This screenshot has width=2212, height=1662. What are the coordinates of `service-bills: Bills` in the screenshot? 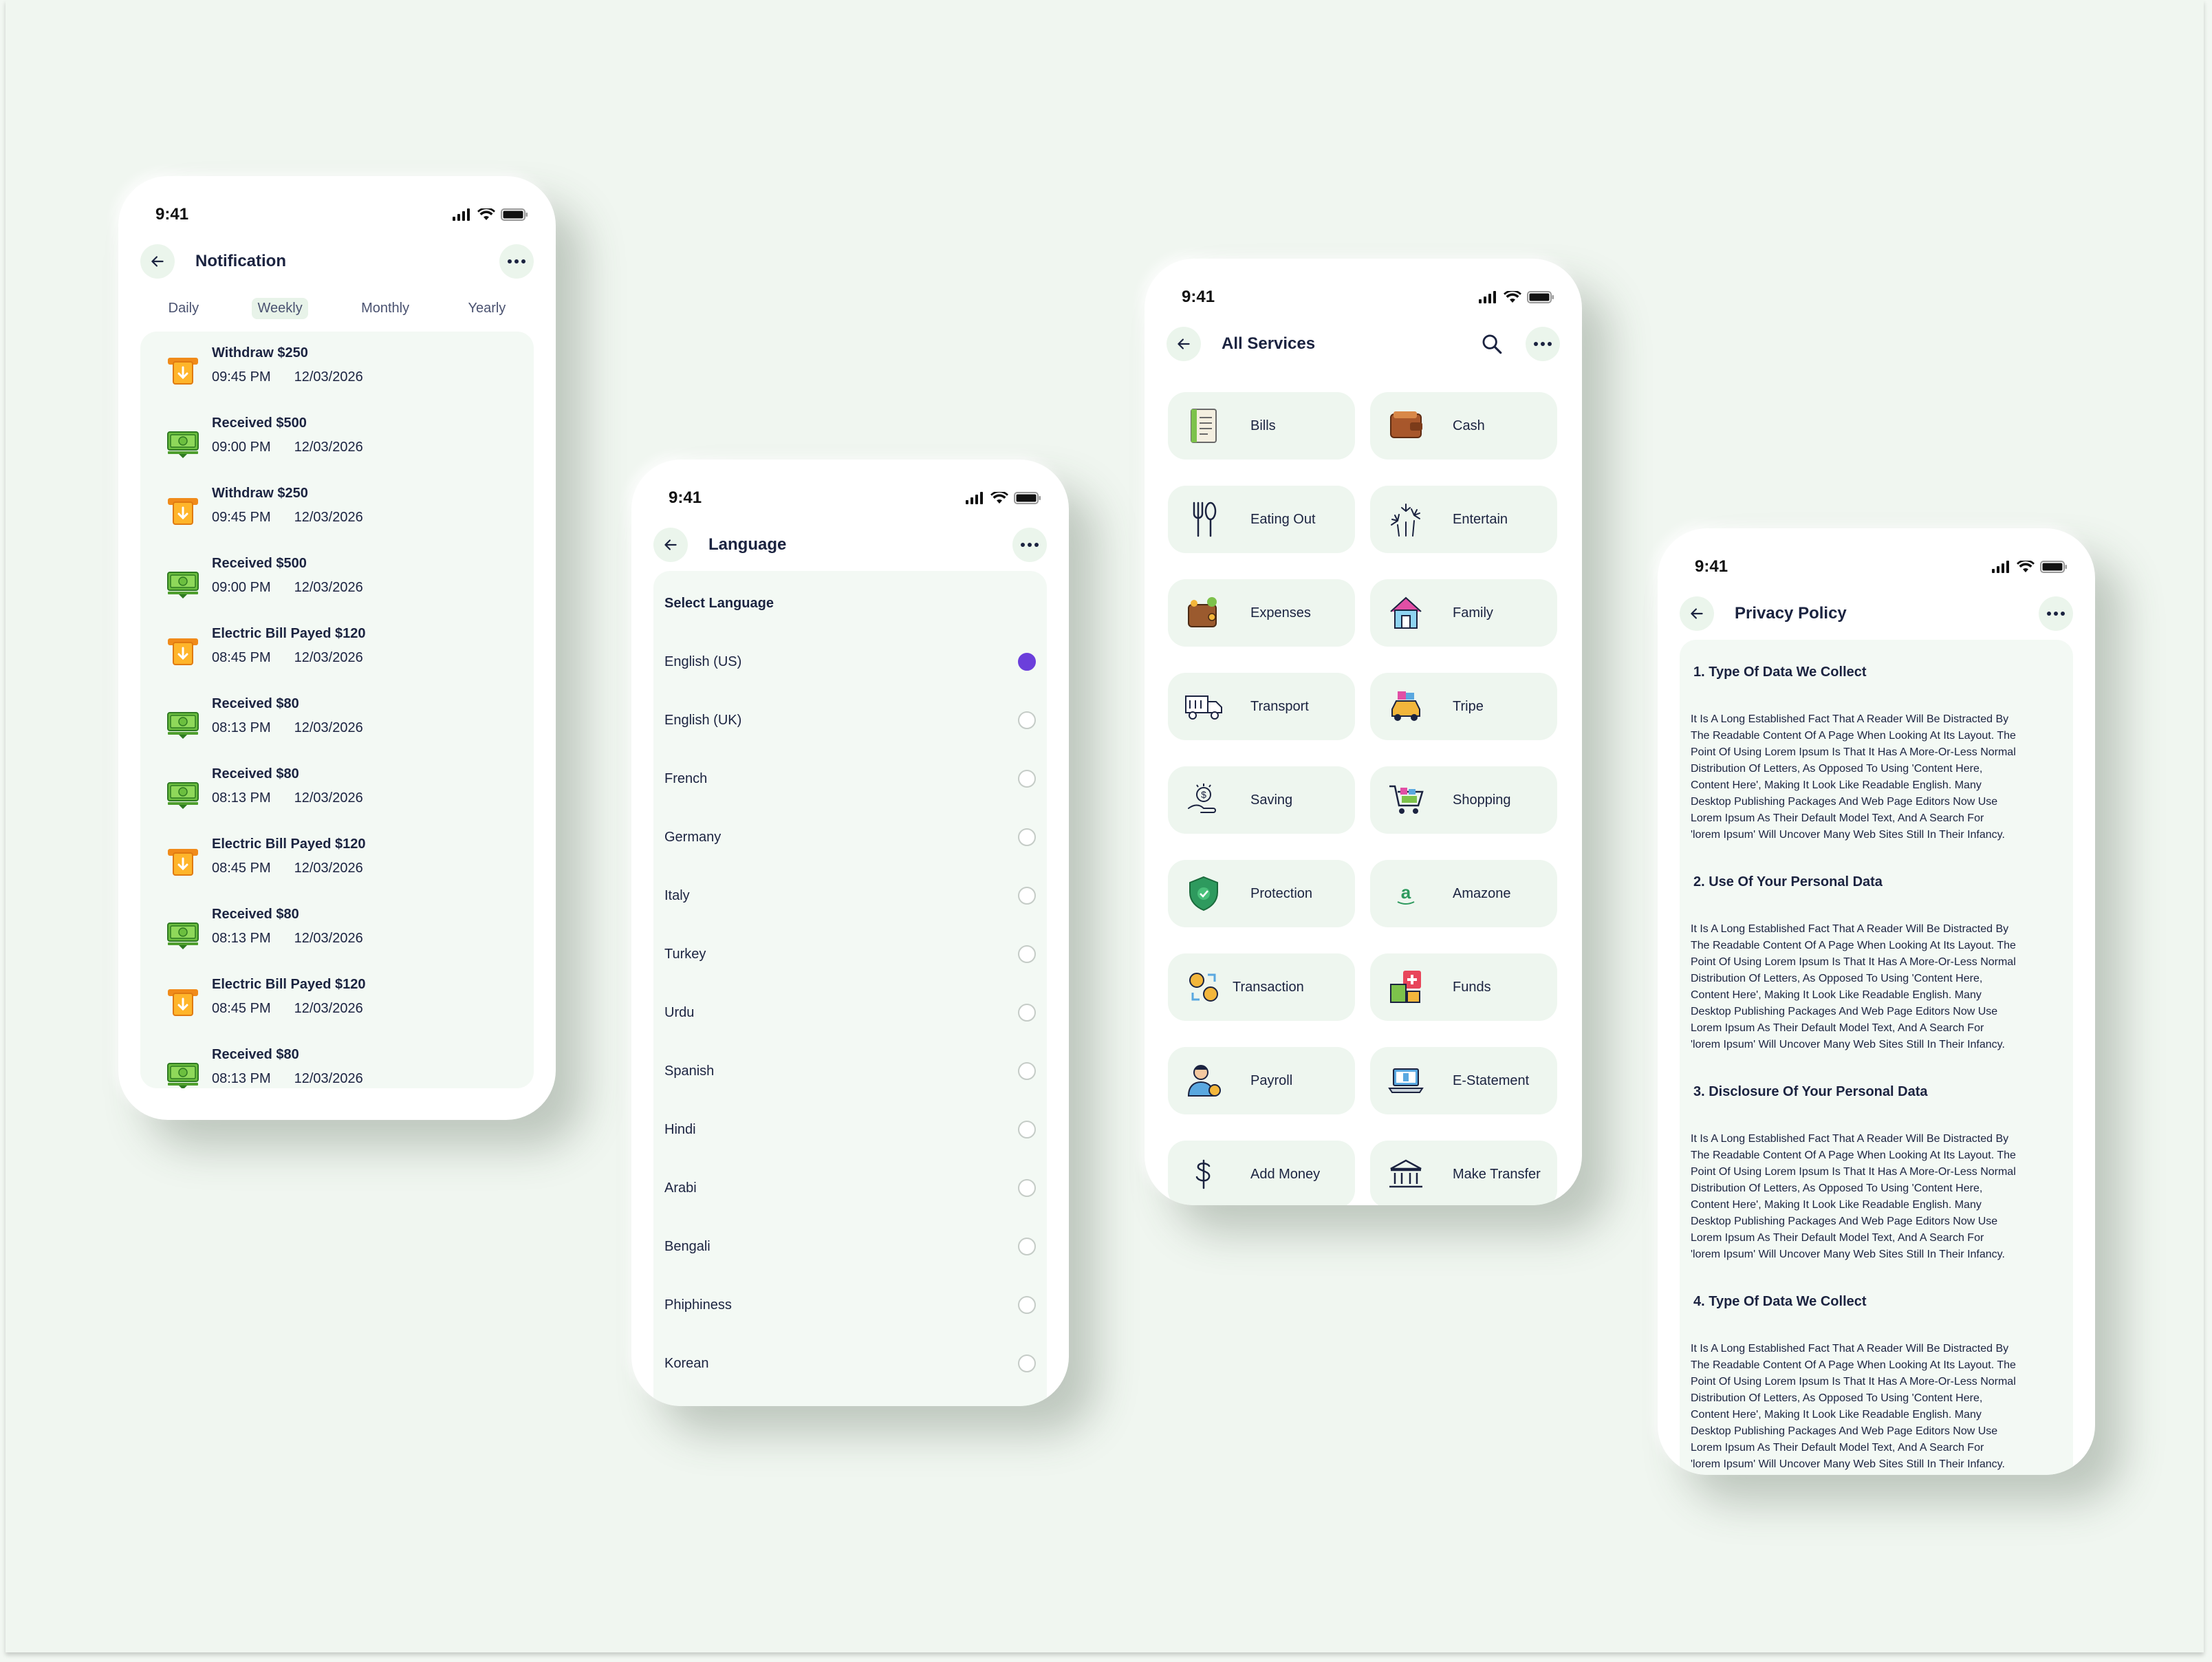 It's located at (1261, 426).